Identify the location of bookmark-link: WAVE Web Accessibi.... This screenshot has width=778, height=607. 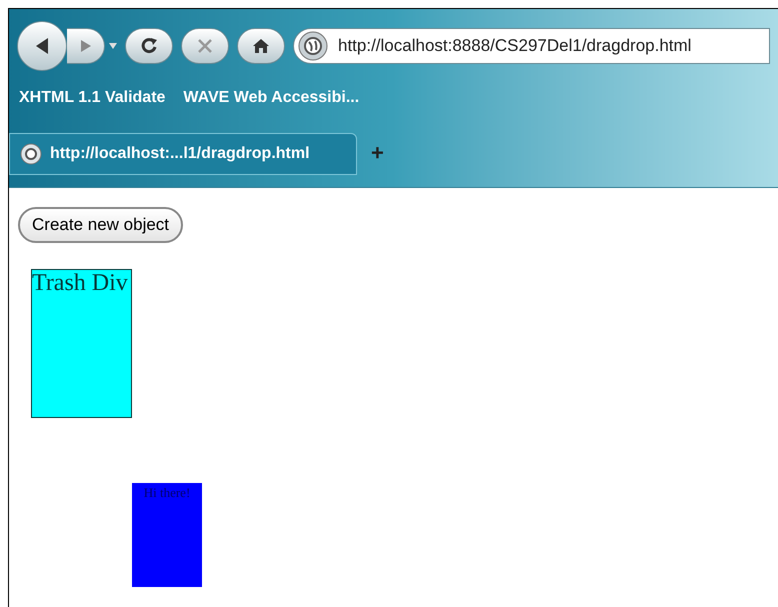
(271, 98).